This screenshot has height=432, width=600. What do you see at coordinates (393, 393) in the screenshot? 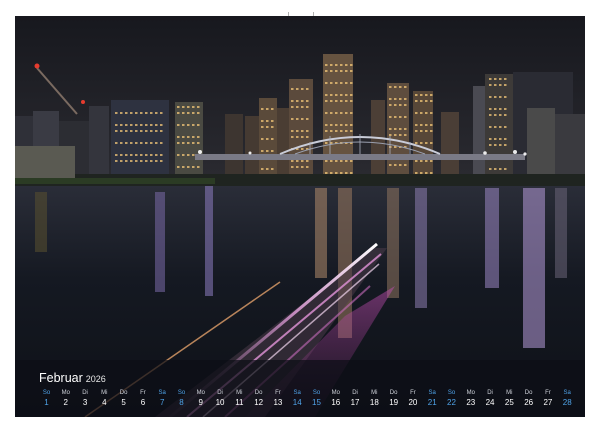
I see `weekday-label: Do` at bounding box center [393, 393].